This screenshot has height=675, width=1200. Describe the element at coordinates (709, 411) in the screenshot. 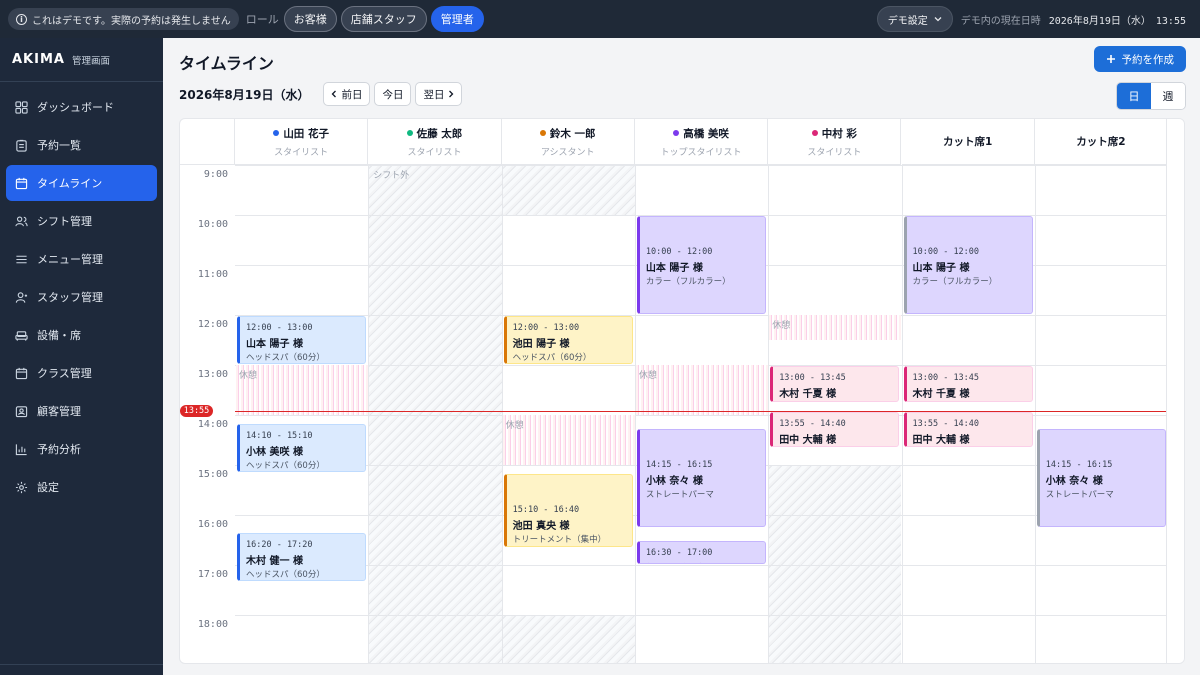

I see `current-time-line` at that location.